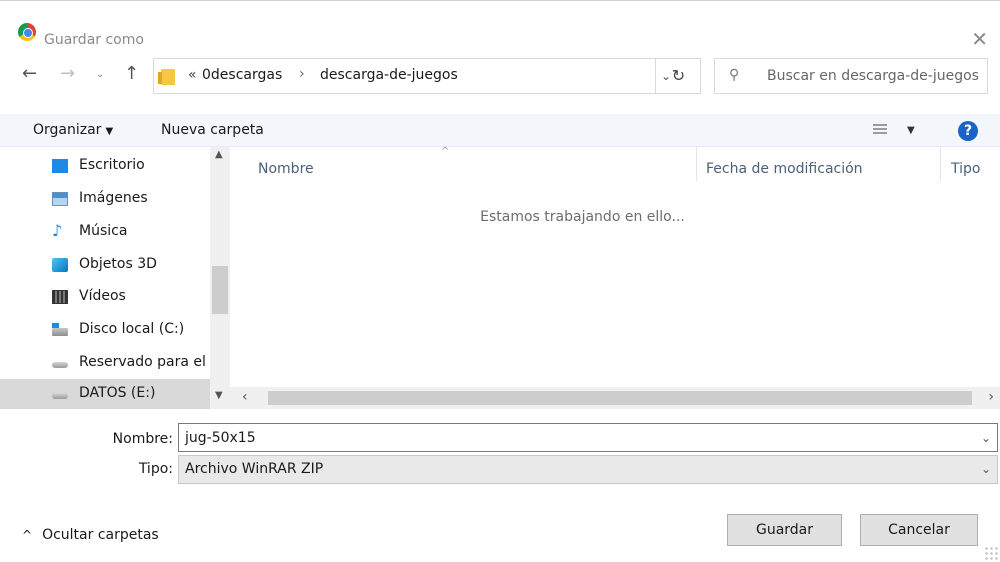  I want to click on overflow-crumbs-button: «, so click(192, 75).